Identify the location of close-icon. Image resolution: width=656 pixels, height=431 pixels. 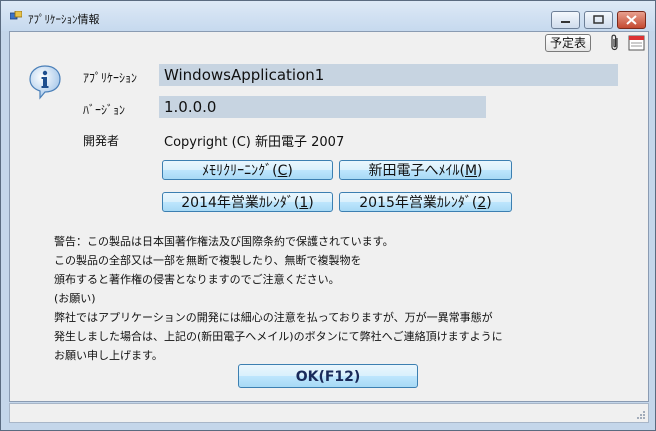
(631, 20).